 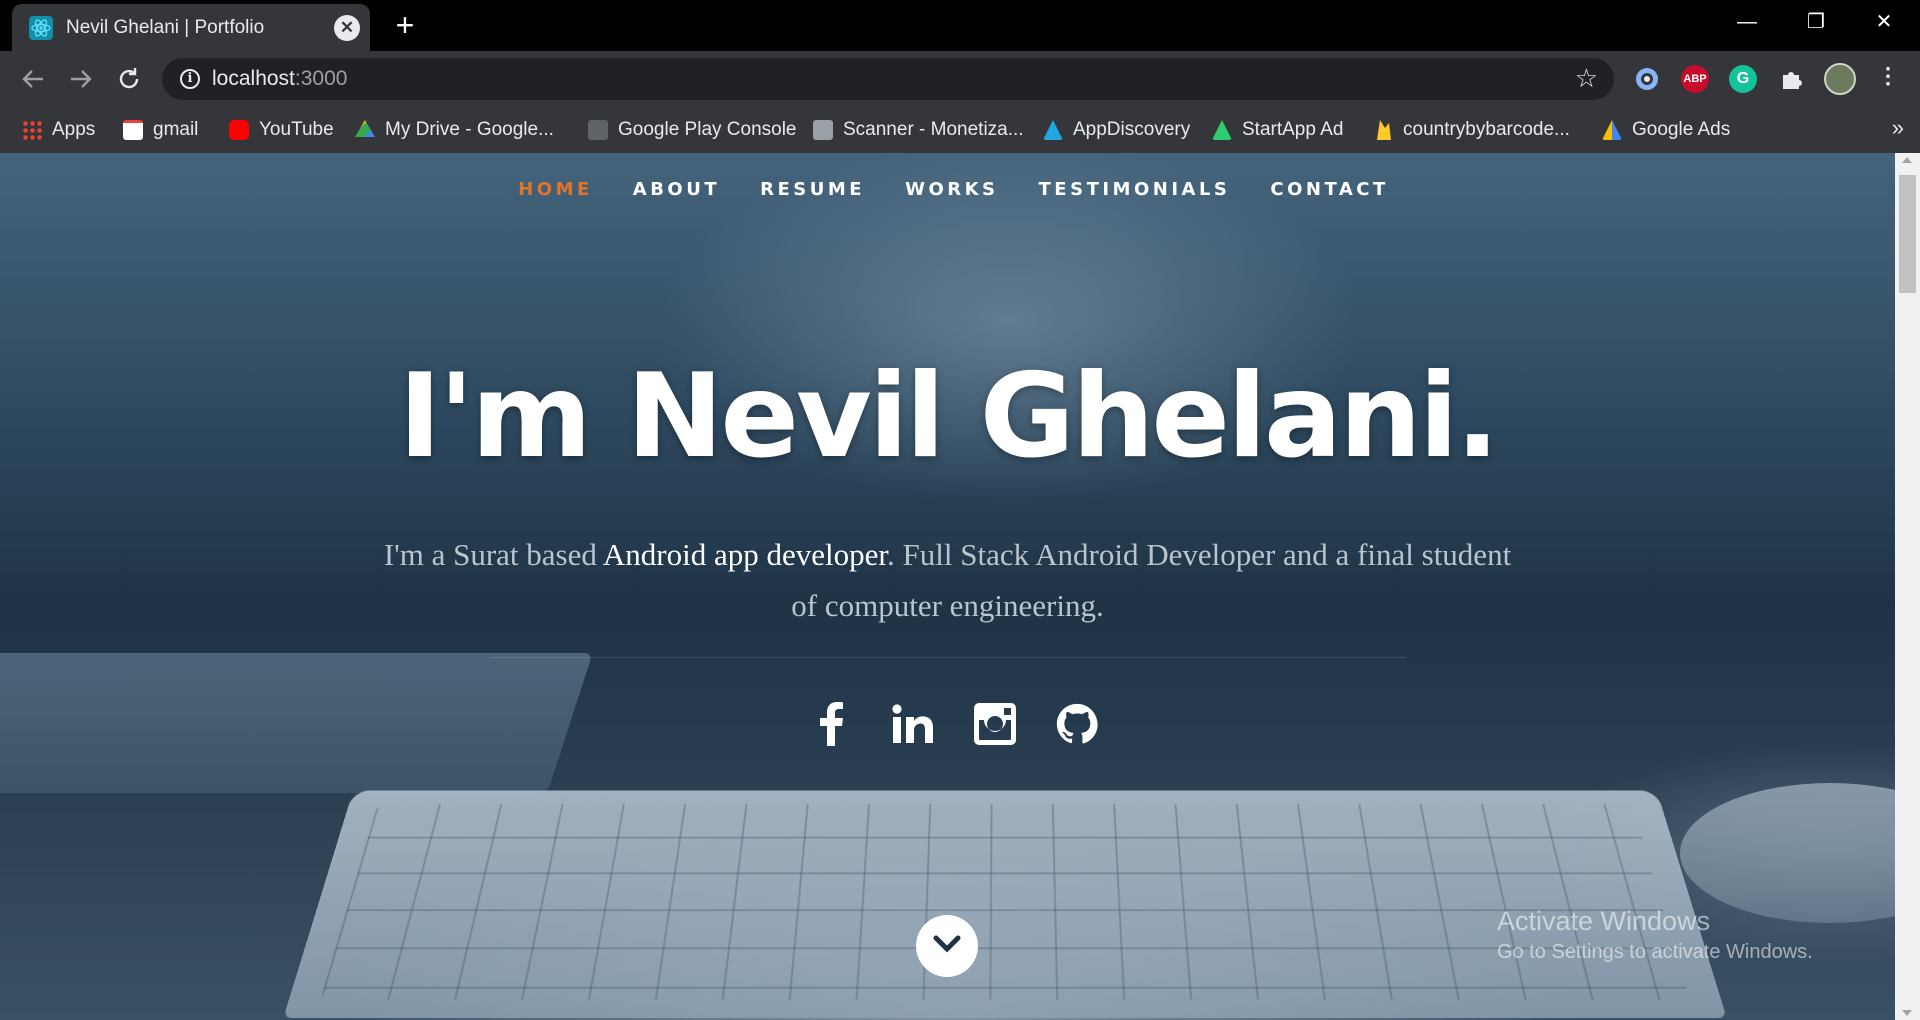 I want to click on intro-highlight: Android app developer, so click(x=744, y=554).